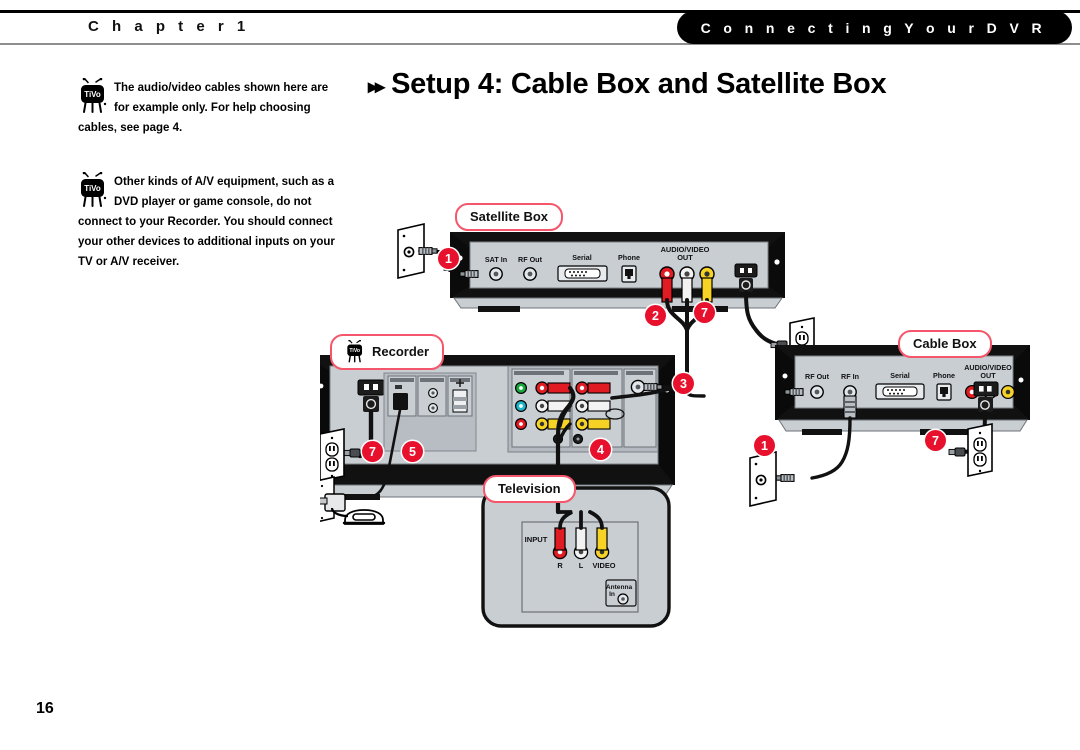 The width and height of the screenshot is (1080, 750). I want to click on page-number: 16, so click(45, 708).